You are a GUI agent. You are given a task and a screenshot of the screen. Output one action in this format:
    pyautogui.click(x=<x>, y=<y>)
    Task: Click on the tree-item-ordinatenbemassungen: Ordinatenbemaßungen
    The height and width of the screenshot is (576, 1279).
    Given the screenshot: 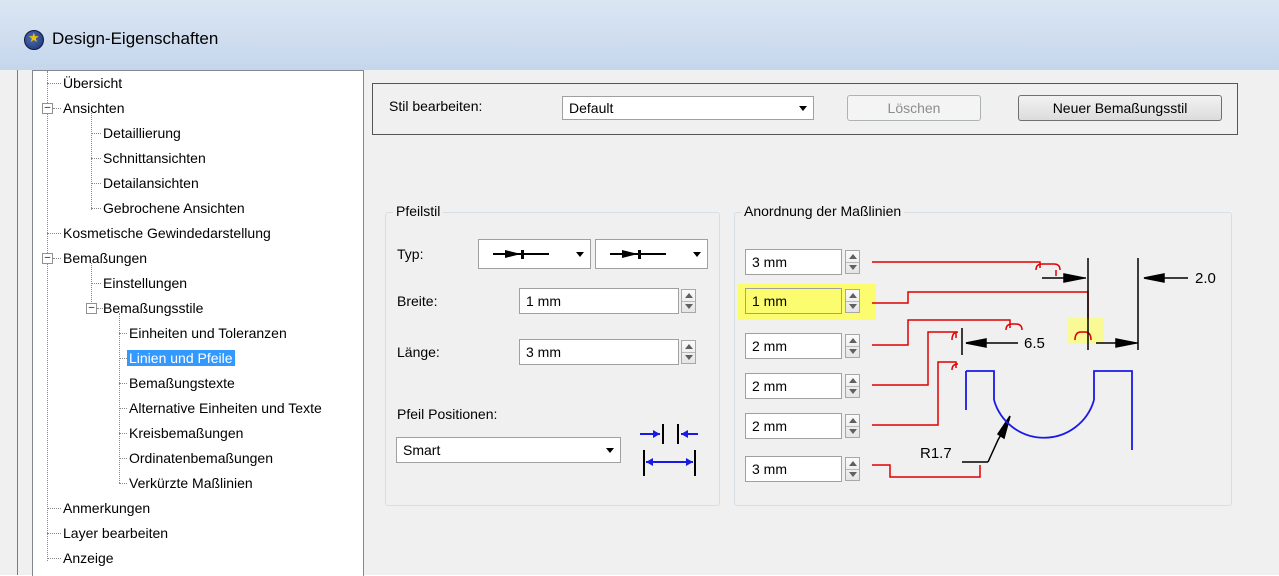 What is the action you would take?
    pyautogui.click(x=201, y=458)
    